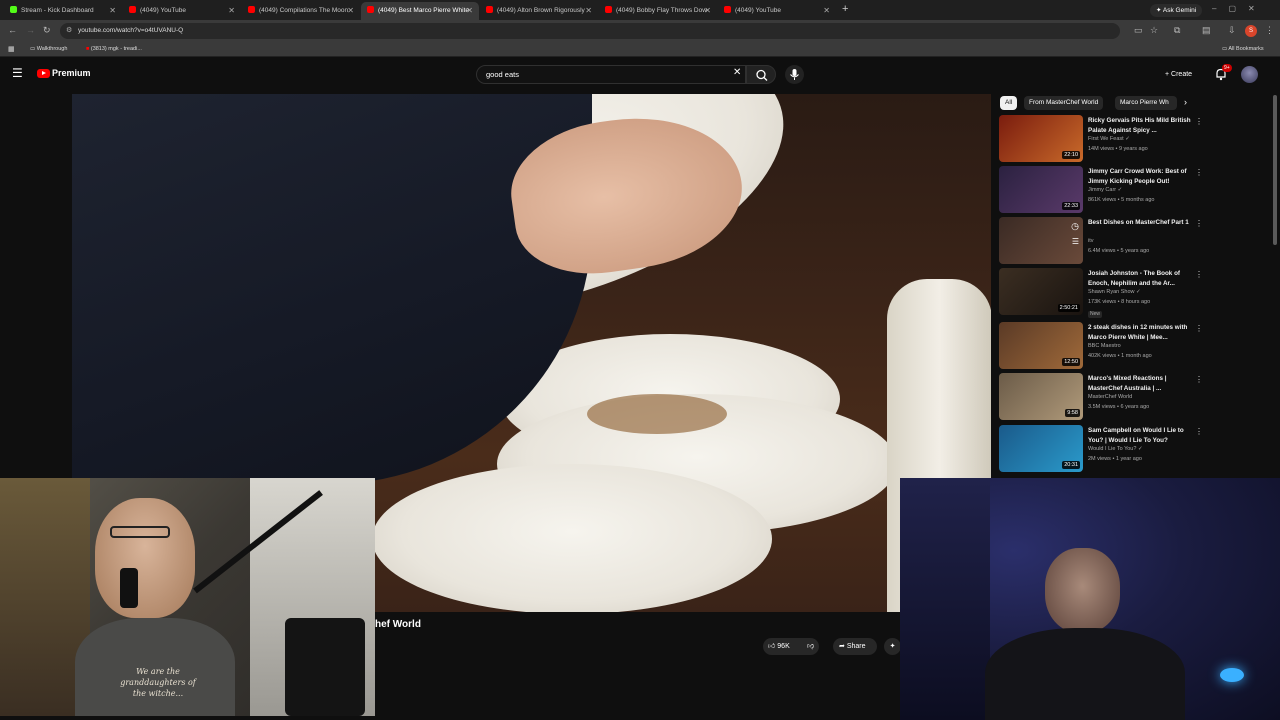 This screenshot has width=1280, height=720. I want to click on video-thumbnail: 22:10, so click(1041, 138).